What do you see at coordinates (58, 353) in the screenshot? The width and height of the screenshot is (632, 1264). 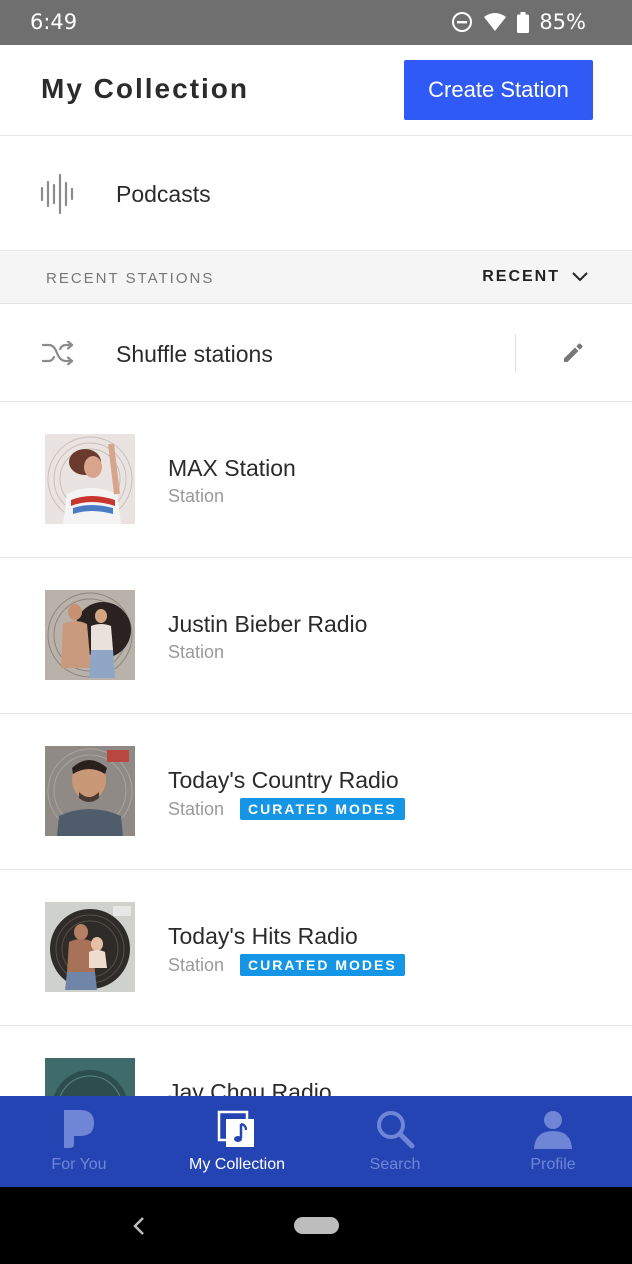 I see `shuffle-icon` at bounding box center [58, 353].